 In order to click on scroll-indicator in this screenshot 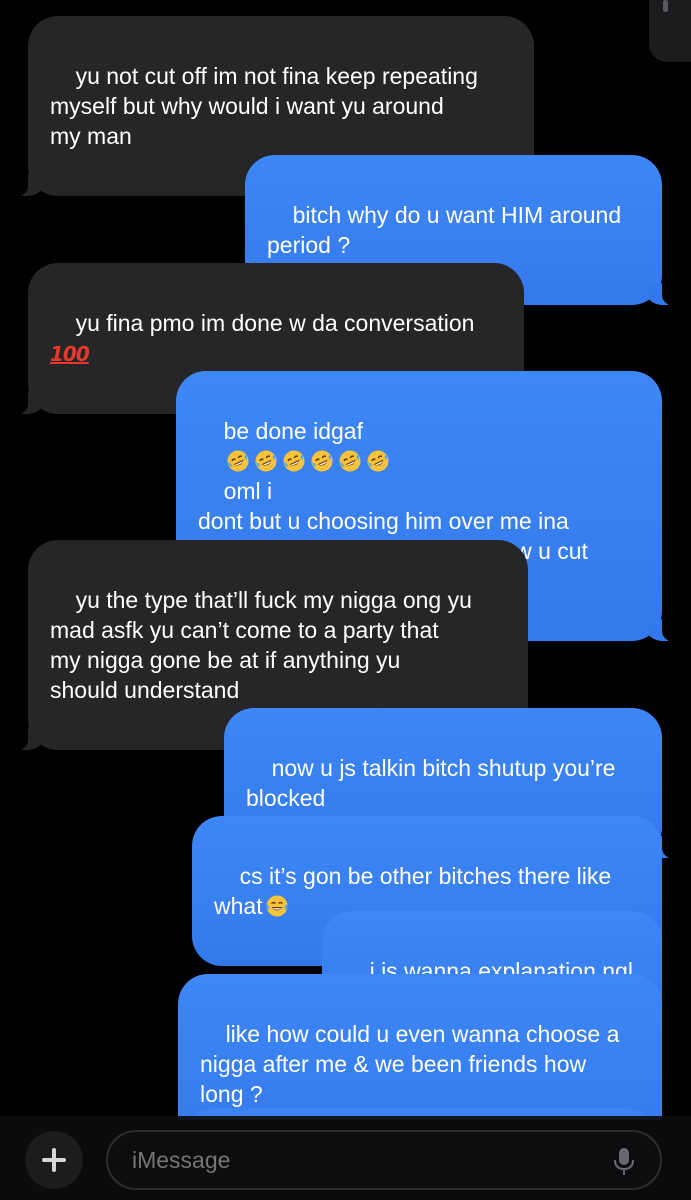, I will do `click(670, 31)`.